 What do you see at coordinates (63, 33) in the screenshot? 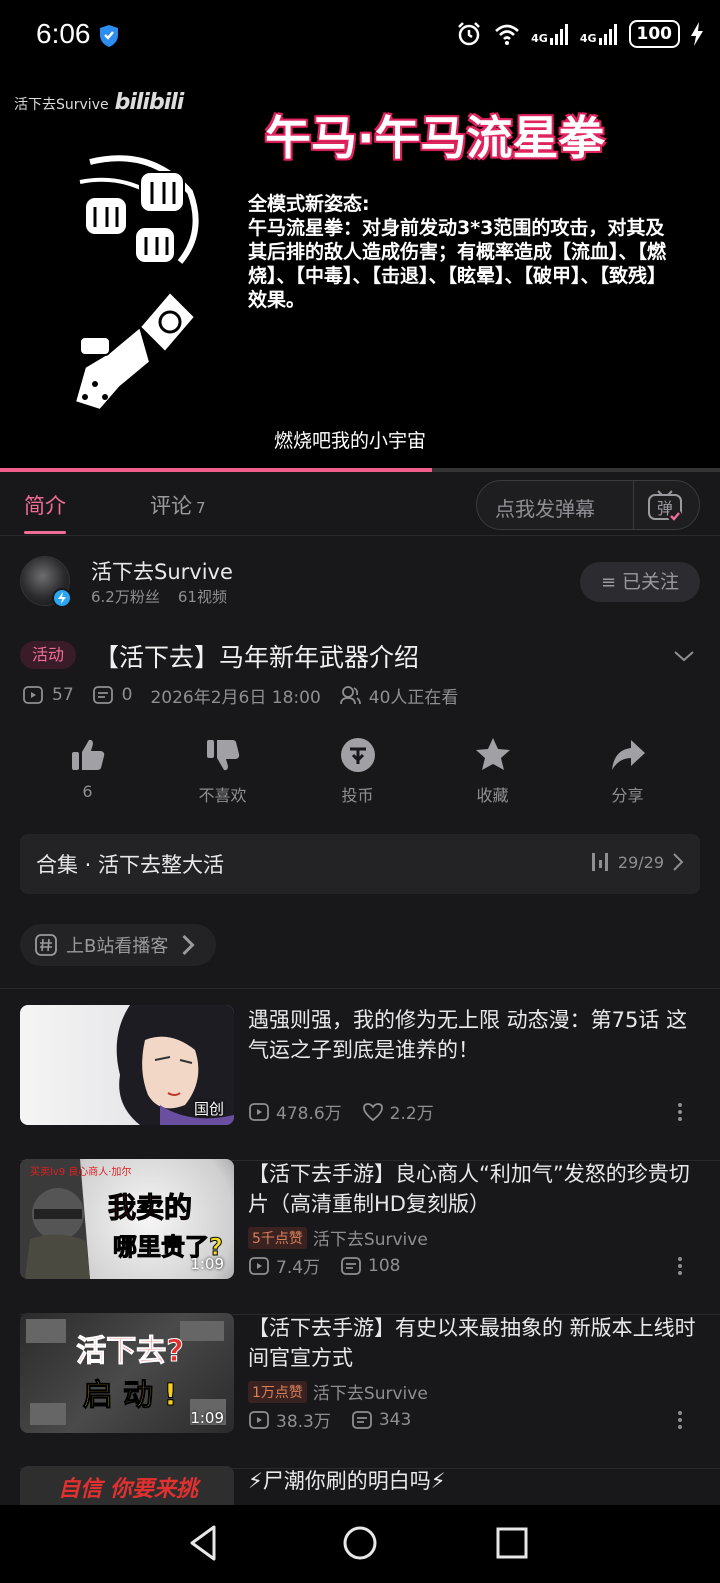
I see `status-time: 6:06` at bounding box center [63, 33].